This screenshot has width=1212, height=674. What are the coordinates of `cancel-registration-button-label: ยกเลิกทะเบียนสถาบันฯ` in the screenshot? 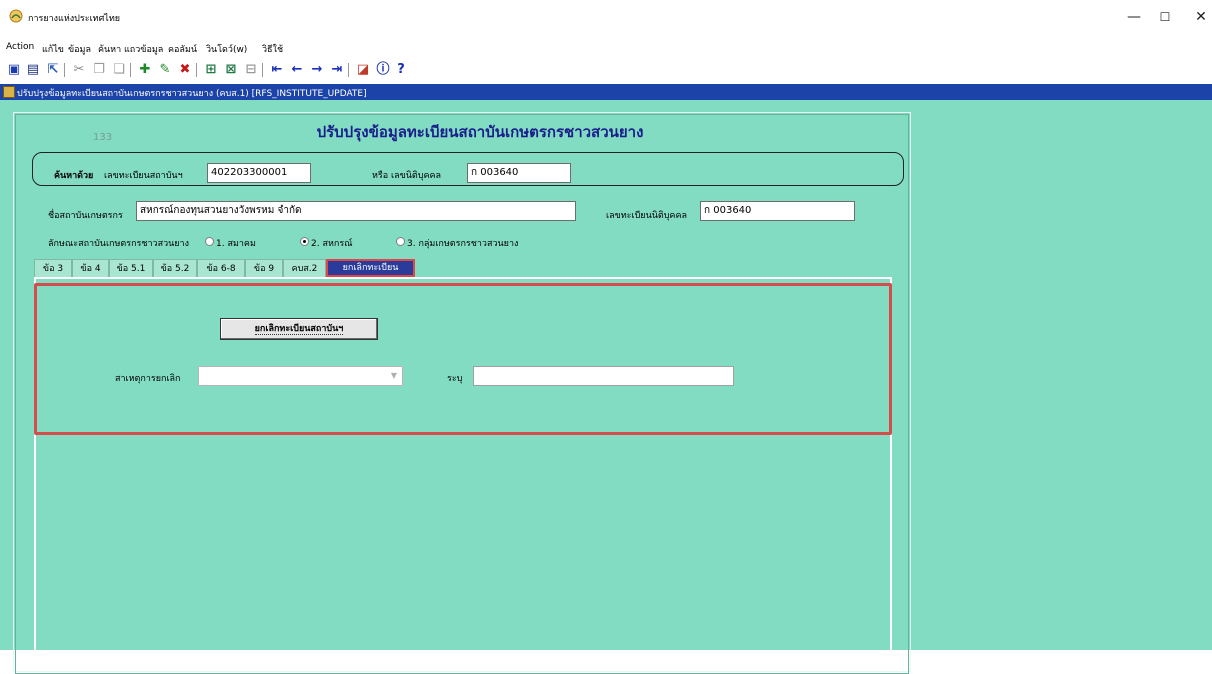 It's located at (299, 329).